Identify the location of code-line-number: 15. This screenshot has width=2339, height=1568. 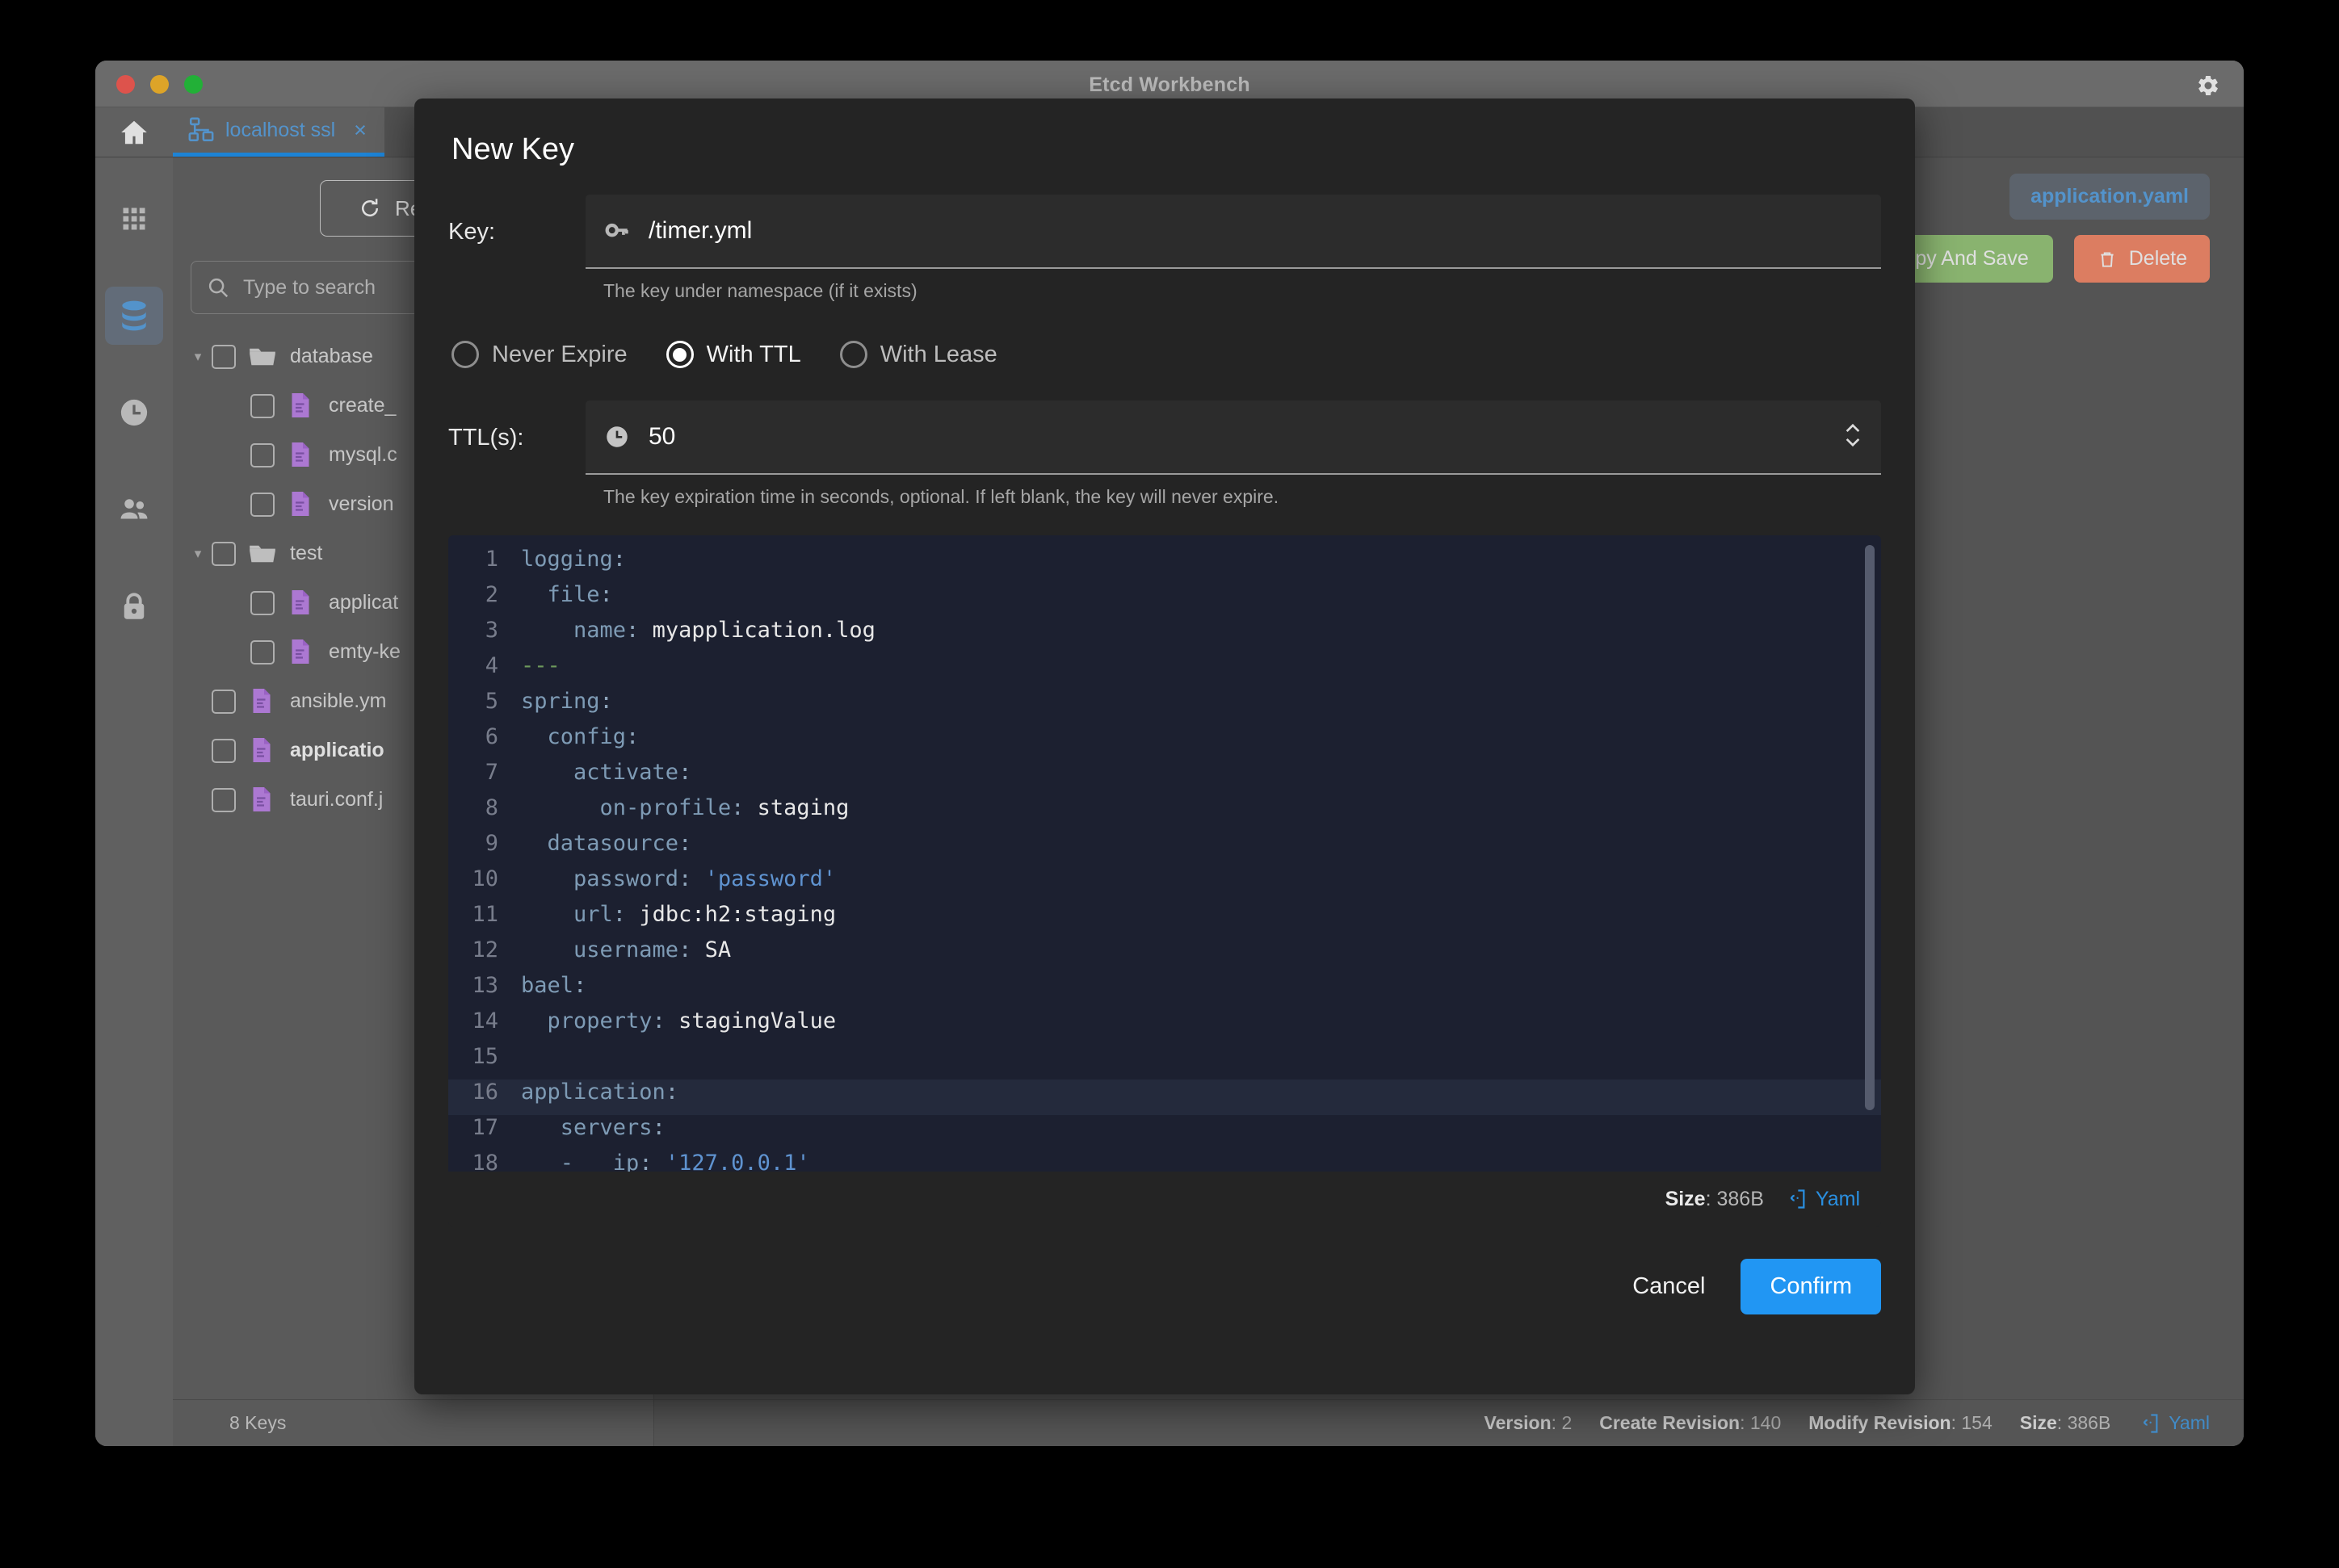
(485, 1056).